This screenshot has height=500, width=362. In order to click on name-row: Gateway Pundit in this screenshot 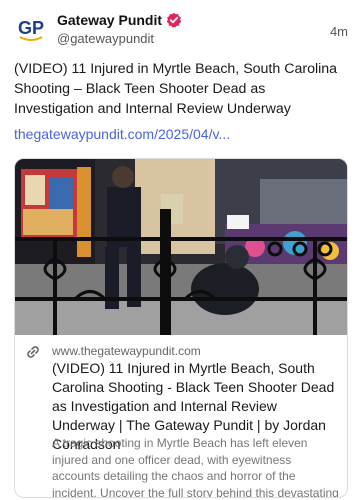, I will do `click(119, 20)`.